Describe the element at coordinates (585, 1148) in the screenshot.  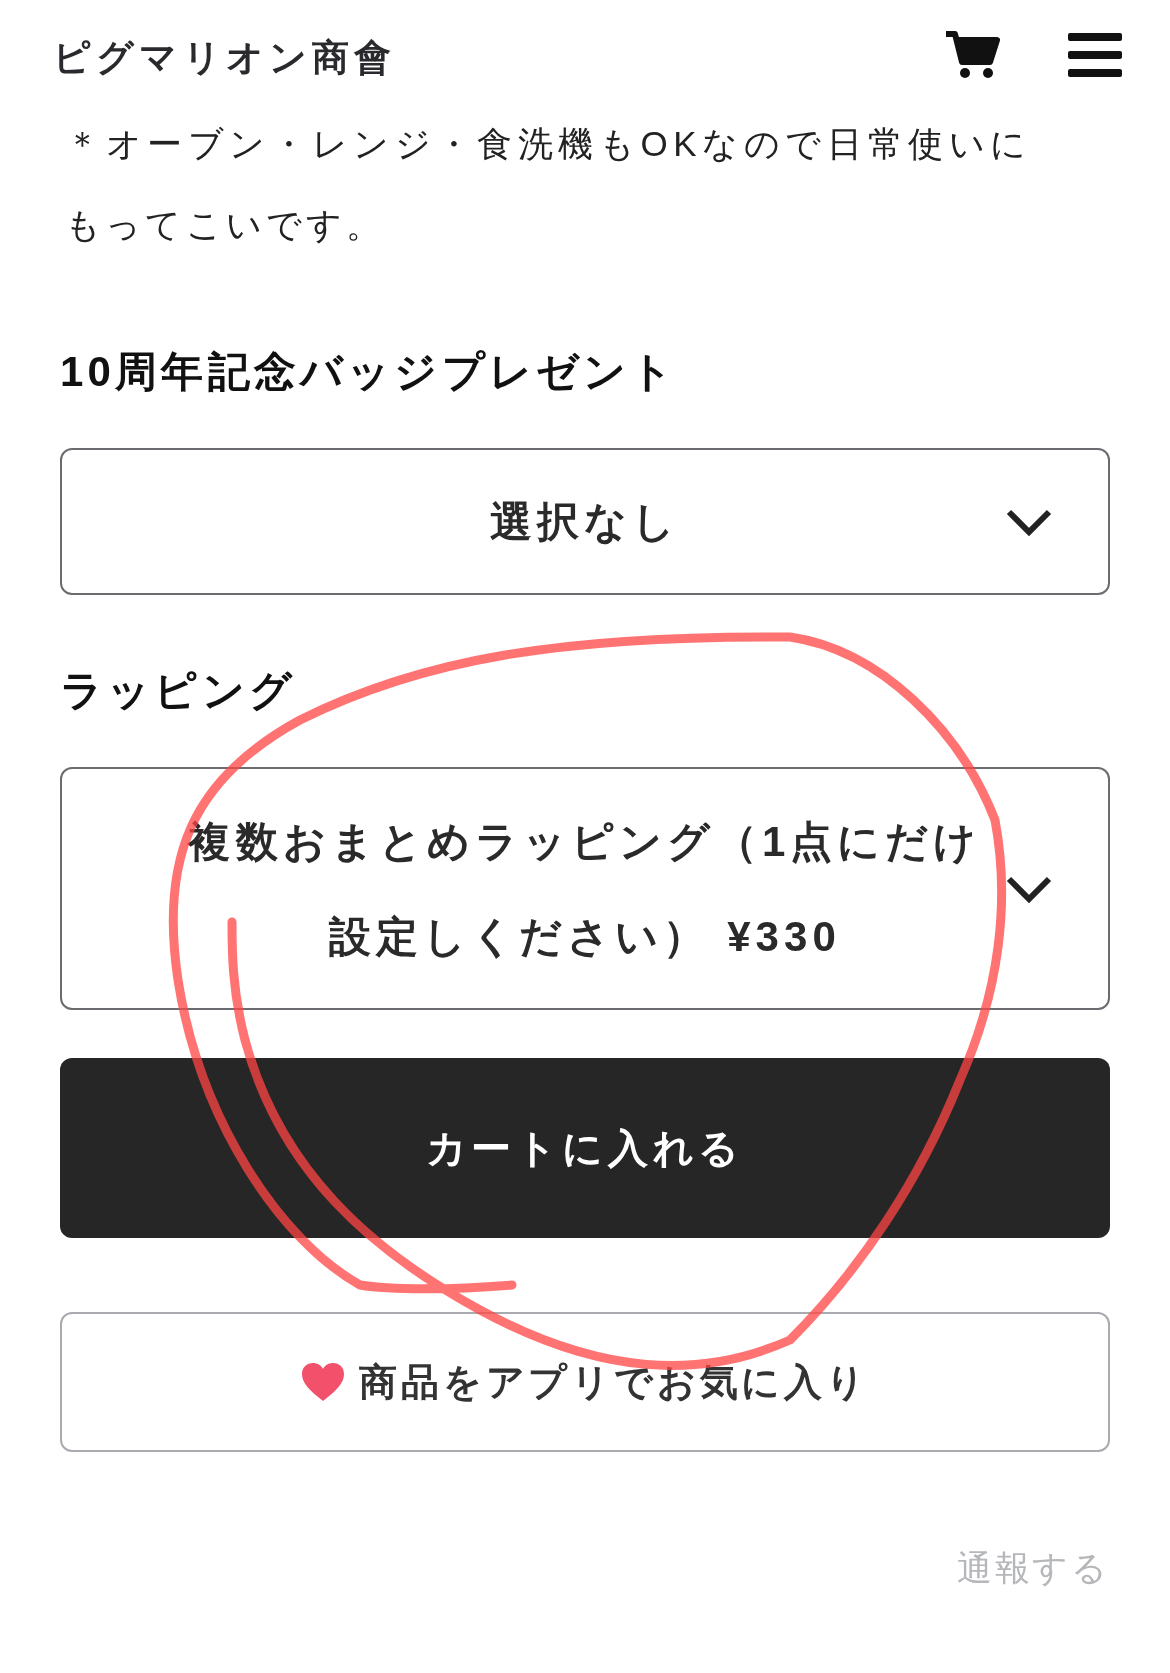
I see `add-to-cart-button: カートに入れる` at that location.